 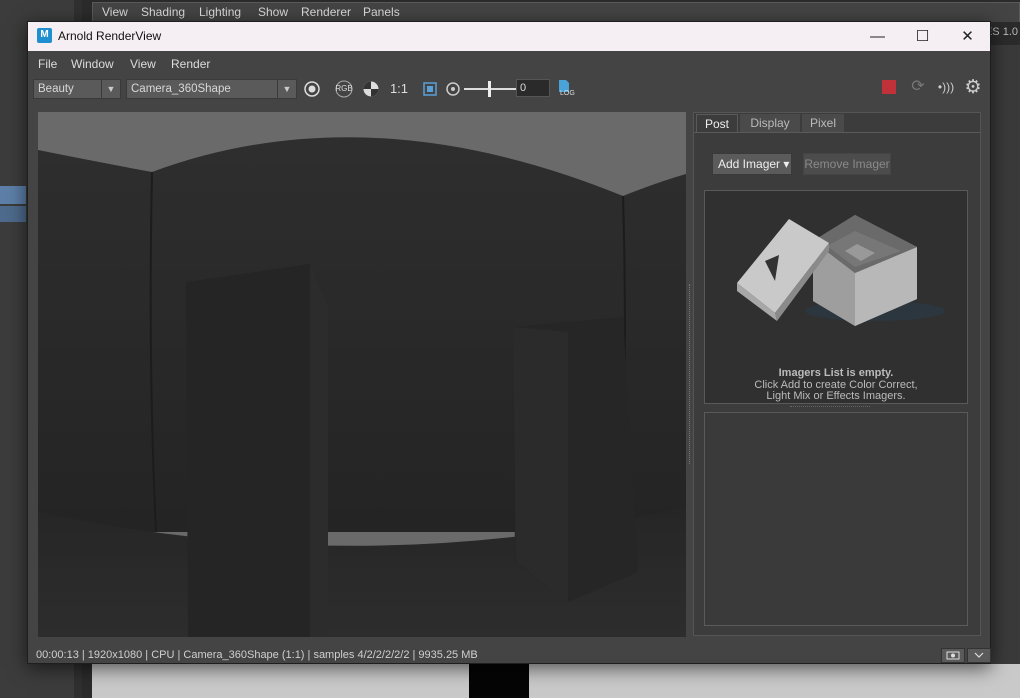 I want to click on tab-pixel: Pixel, so click(x=823, y=123).